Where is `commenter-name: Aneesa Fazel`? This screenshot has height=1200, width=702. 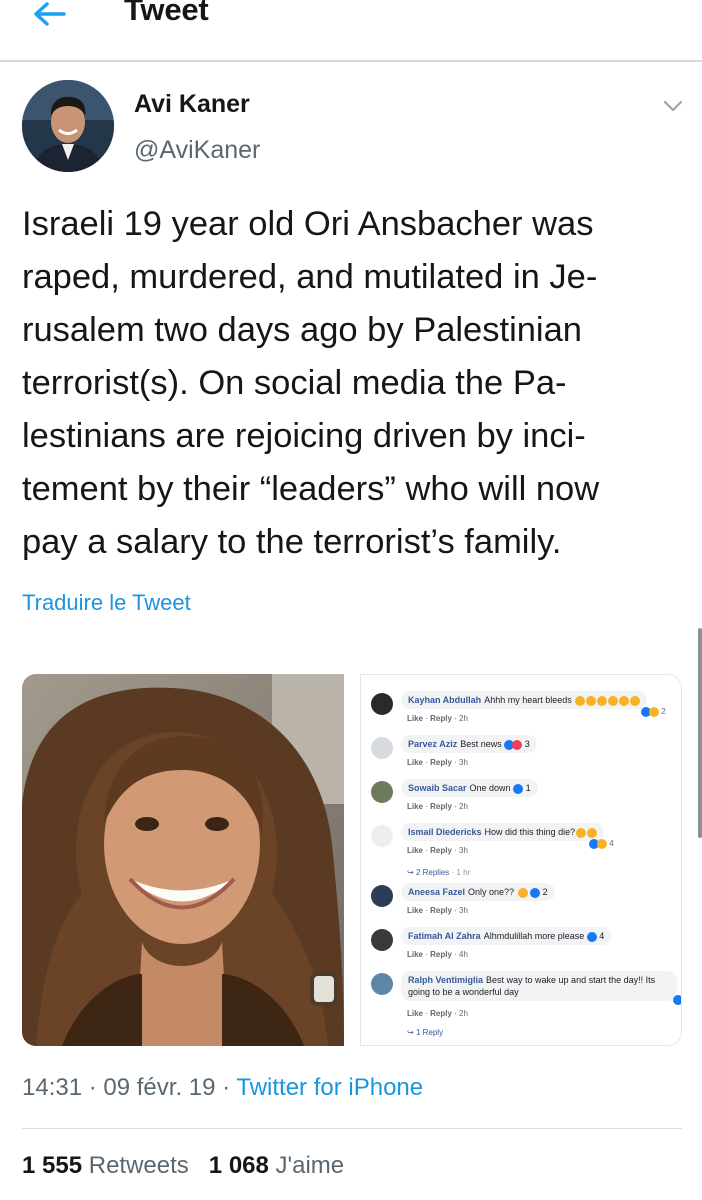
commenter-name: Aneesa Fazel is located at coordinates (437, 892).